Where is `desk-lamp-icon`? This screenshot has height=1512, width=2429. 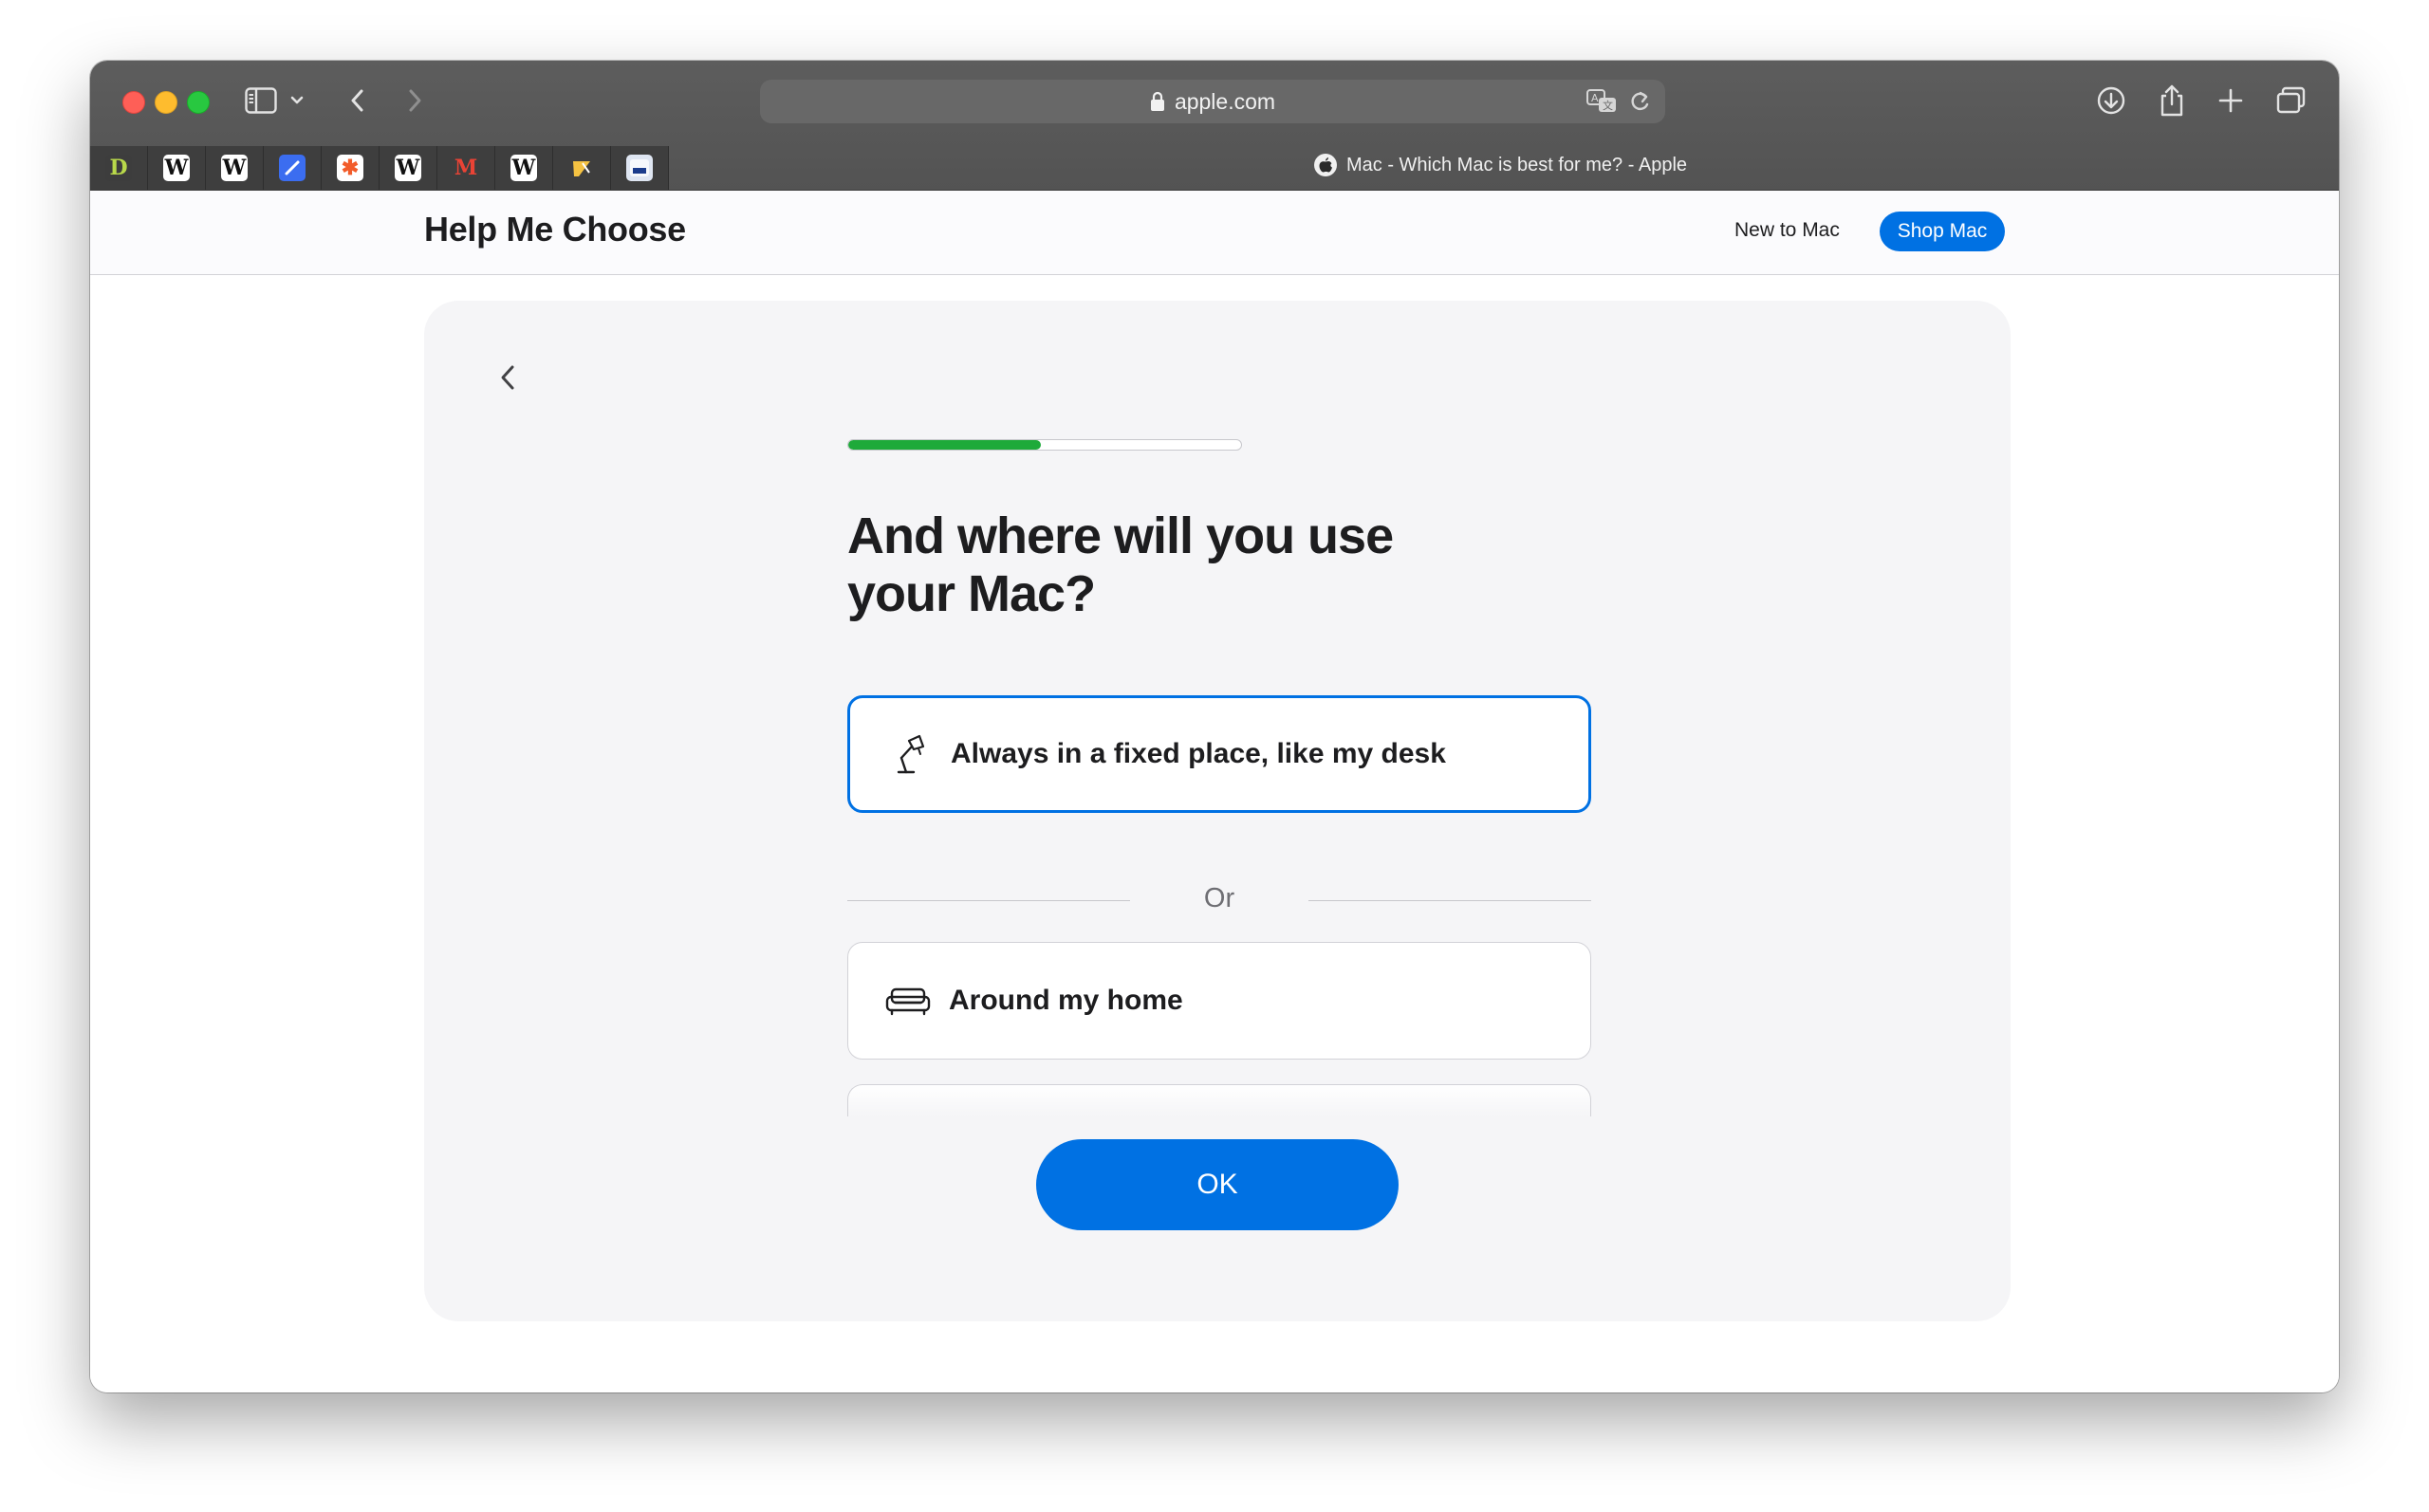
desk-lamp-icon is located at coordinates (910, 754).